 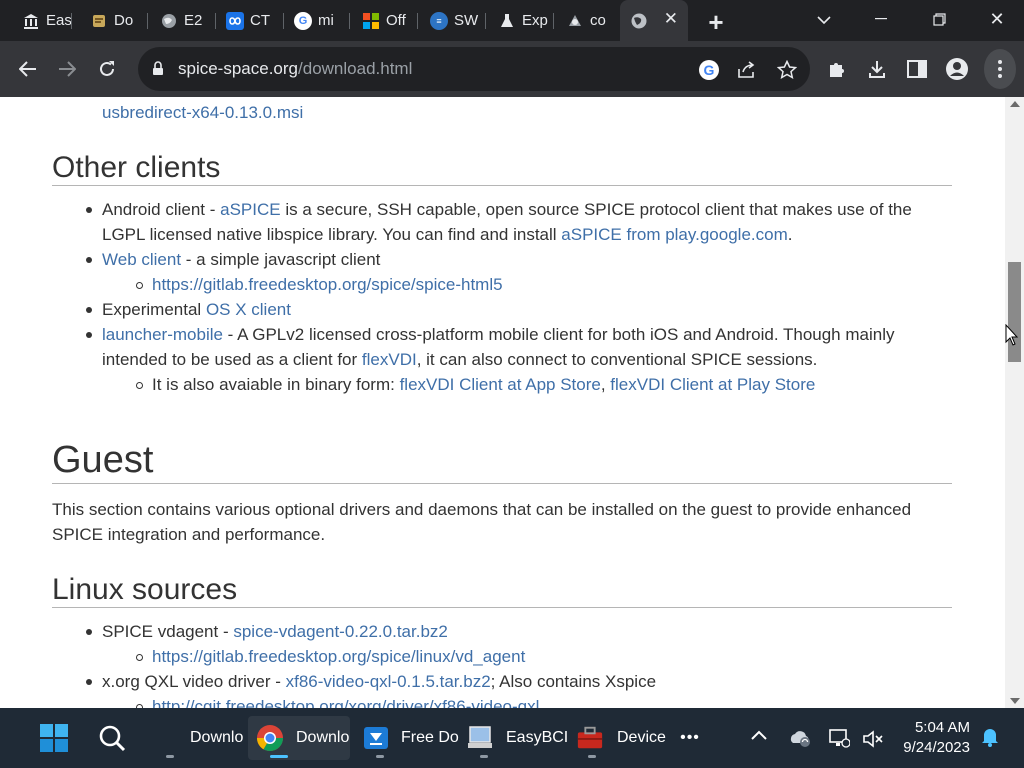 I want to click on qxl-tarball-link: xf86-video-qxl-0.1.5.tar.bz2, so click(x=388, y=681).